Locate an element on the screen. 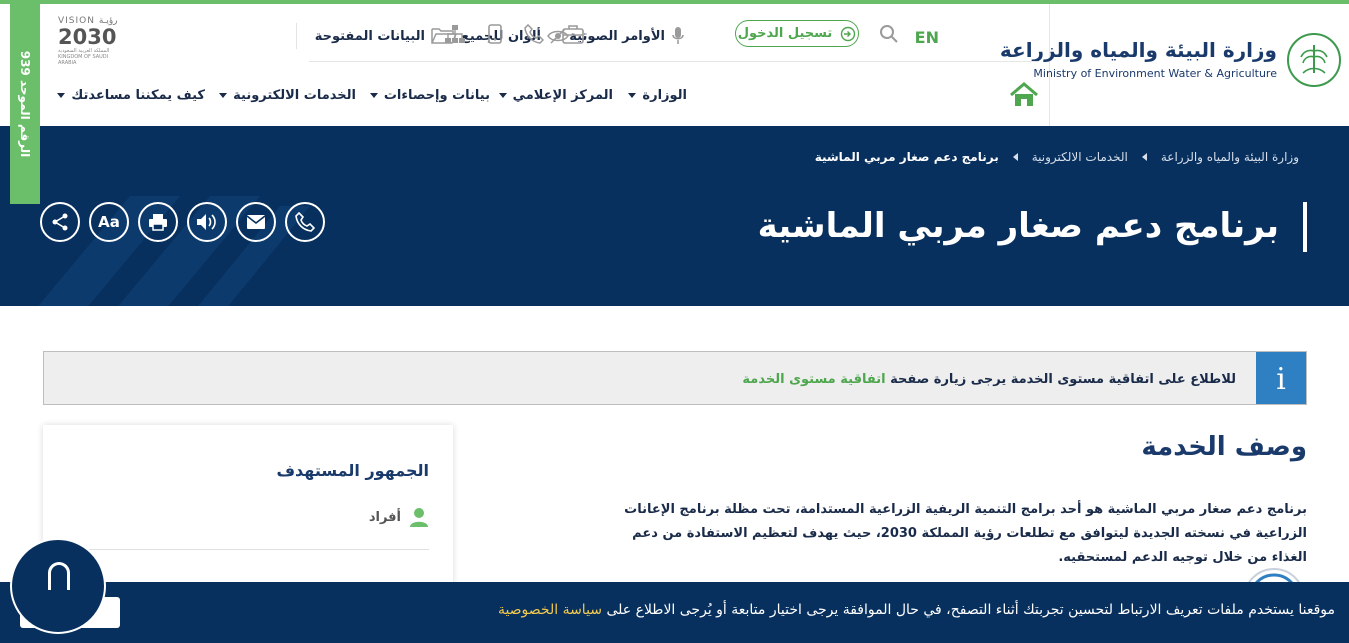 Image resolution: width=1349 pixels, height=643 pixels. open-data-label: البيانات المفتوحة is located at coordinates (369, 36).